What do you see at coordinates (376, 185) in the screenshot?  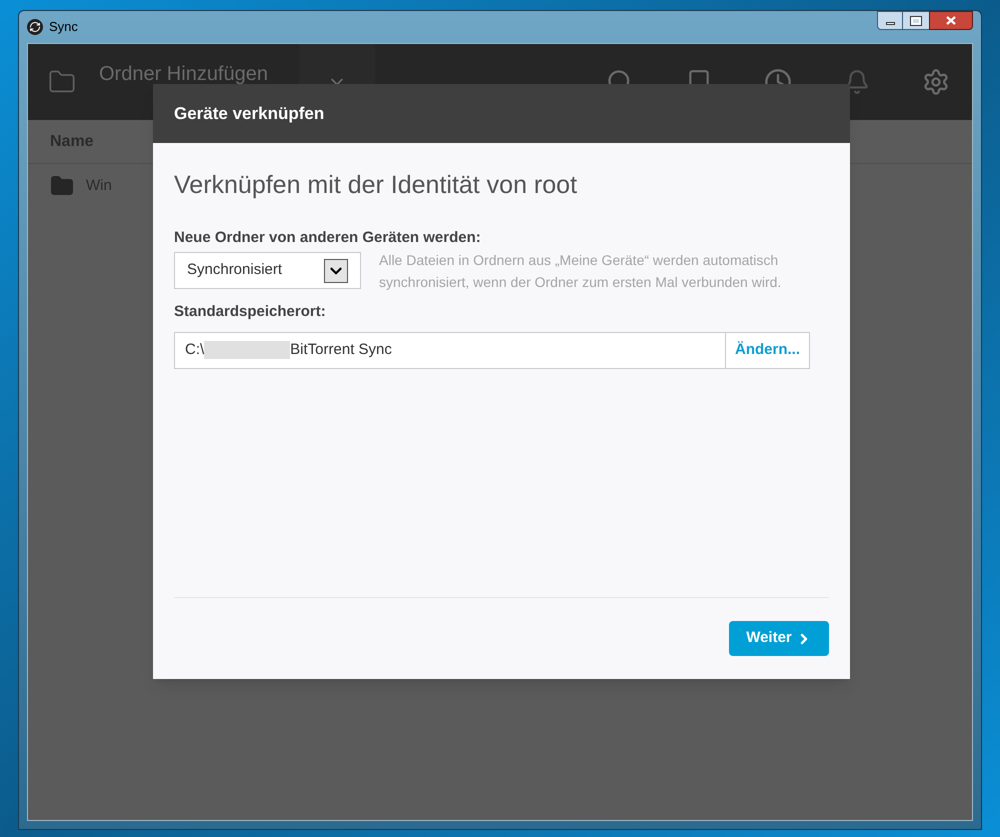 I see `dialog-heading: Verknüpfen mit der Identität von root` at bounding box center [376, 185].